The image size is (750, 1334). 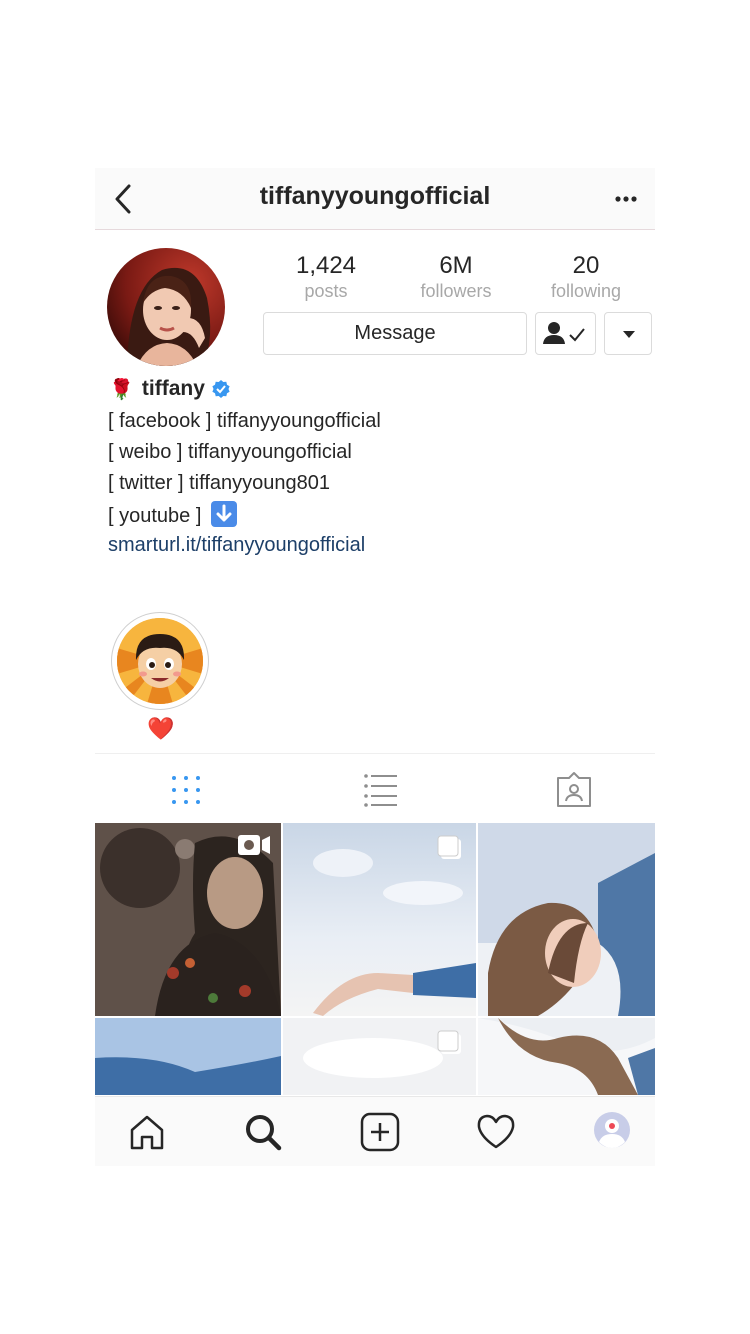 I want to click on profile-tabs, so click(x=375, y=788).